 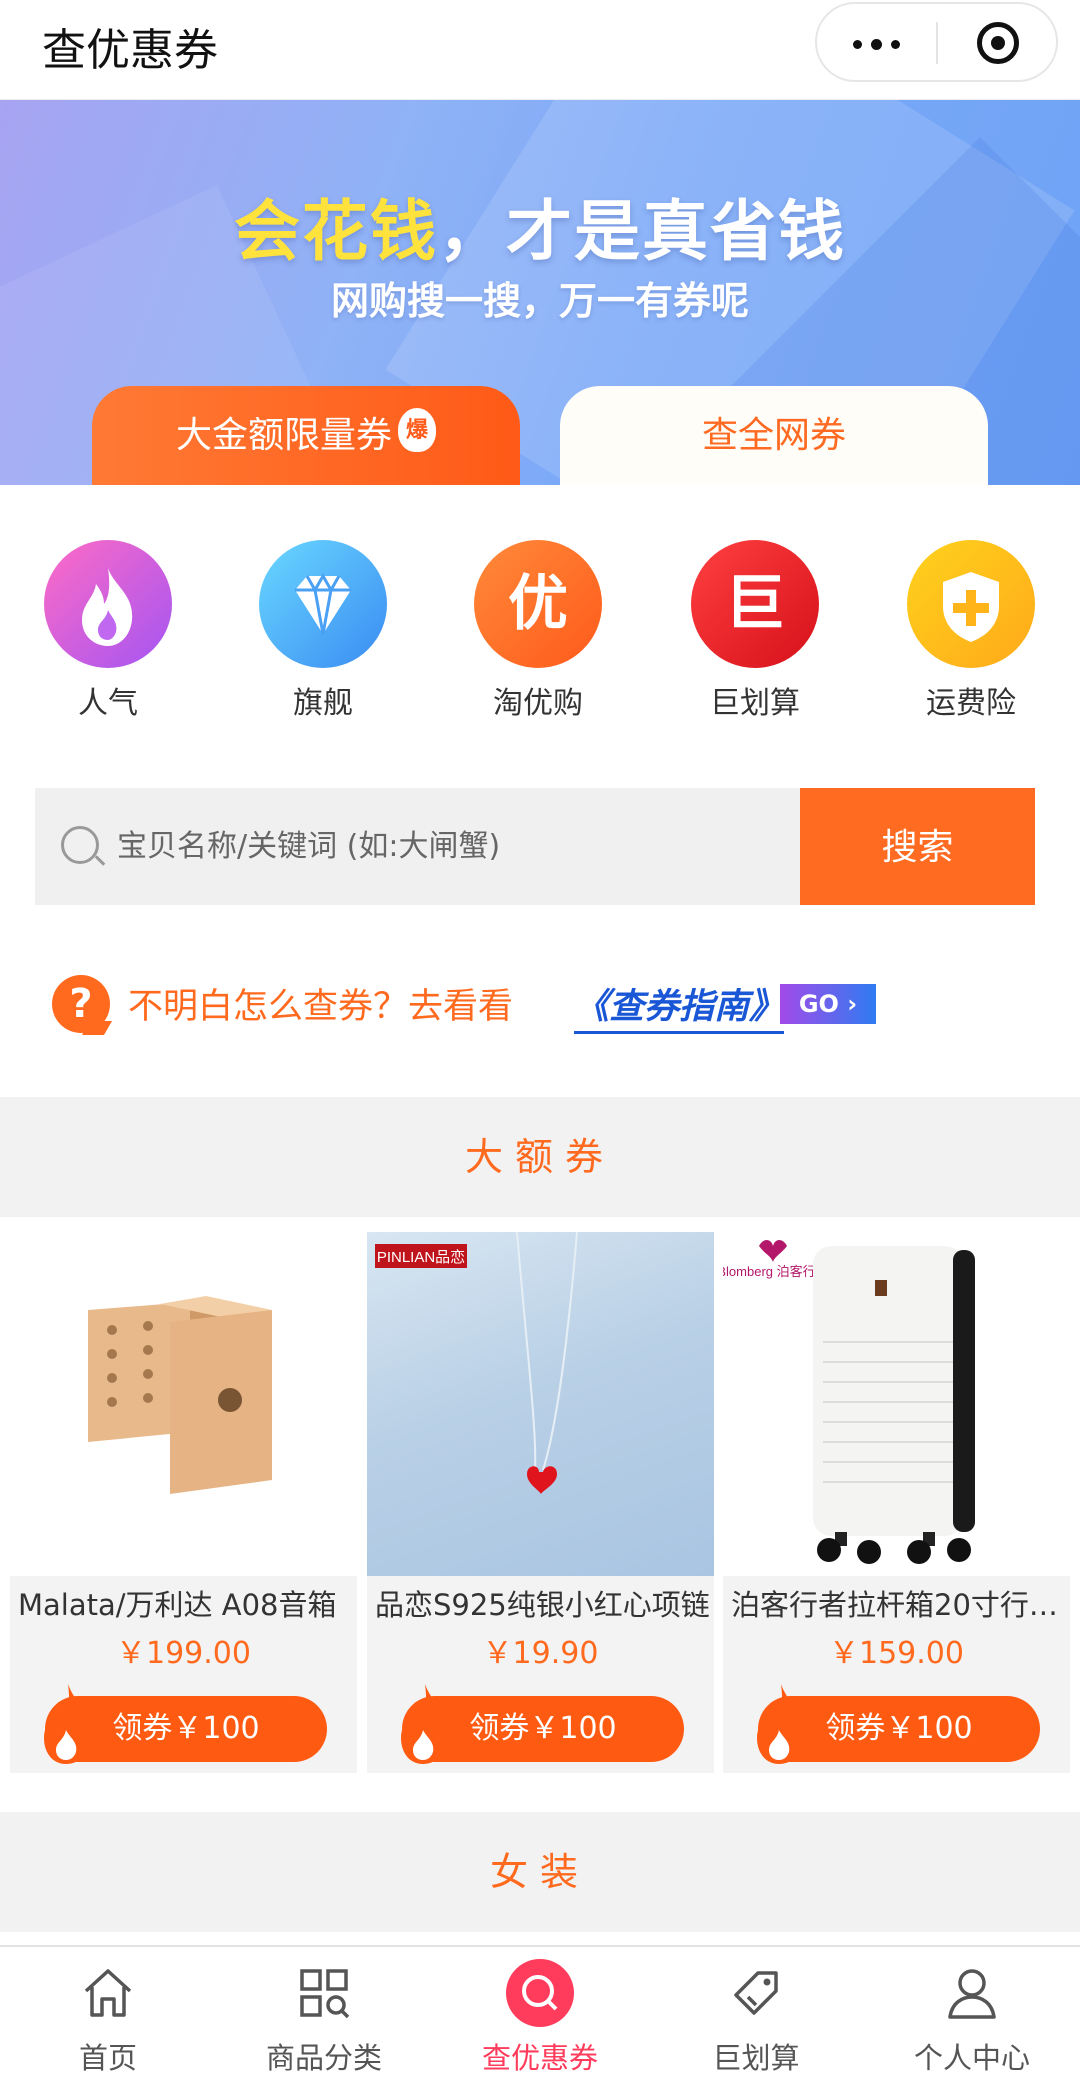 What do you see at coordinates (755, 604) in the screenshot?
I see `ju-icon: 巨` at bounding box center [755, 604].